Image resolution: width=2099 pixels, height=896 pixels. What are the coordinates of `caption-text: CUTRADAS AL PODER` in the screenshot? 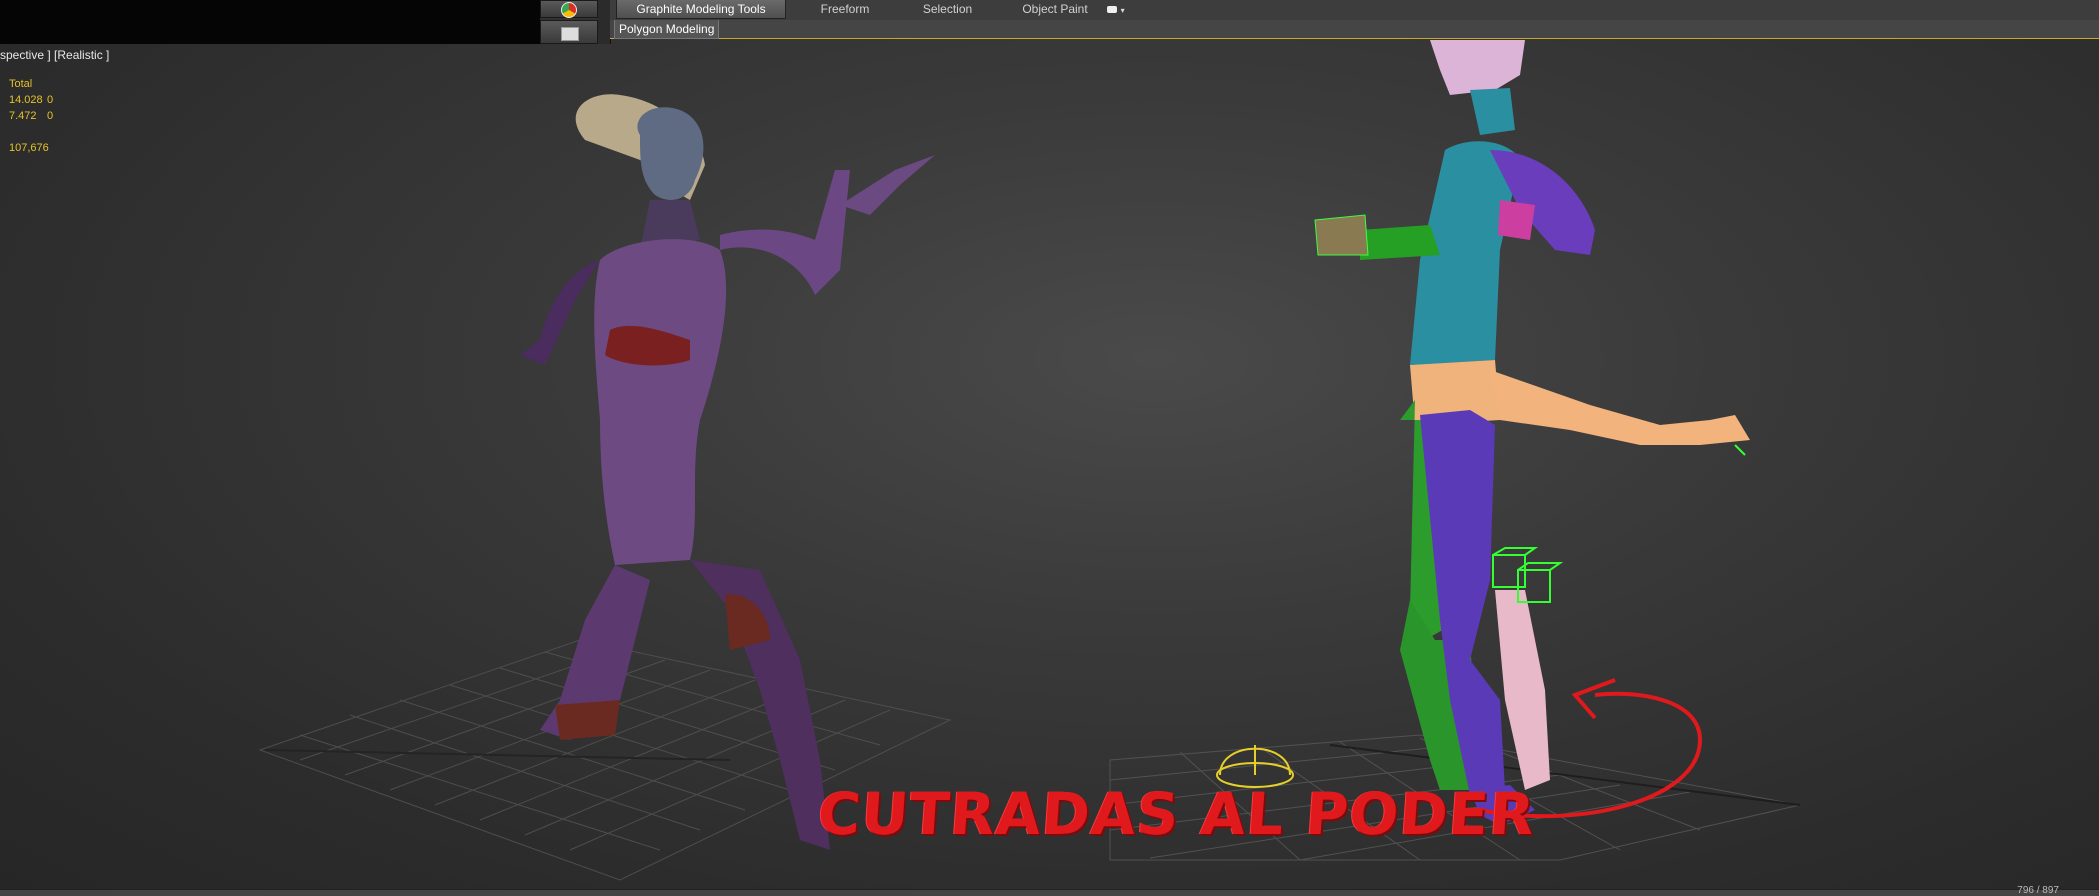 It's located at (1176, 814).